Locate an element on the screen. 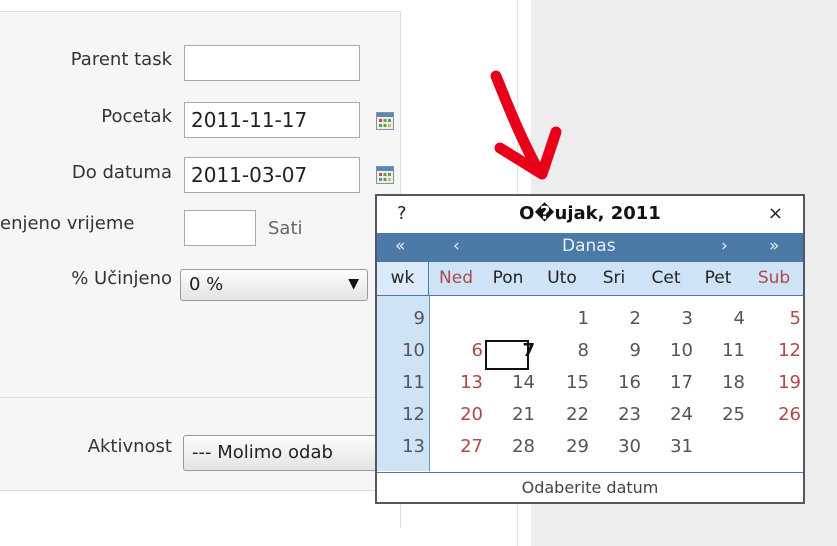 The image size is (837, 546). weekday-header: Cet is located at coordinates (666, 278).